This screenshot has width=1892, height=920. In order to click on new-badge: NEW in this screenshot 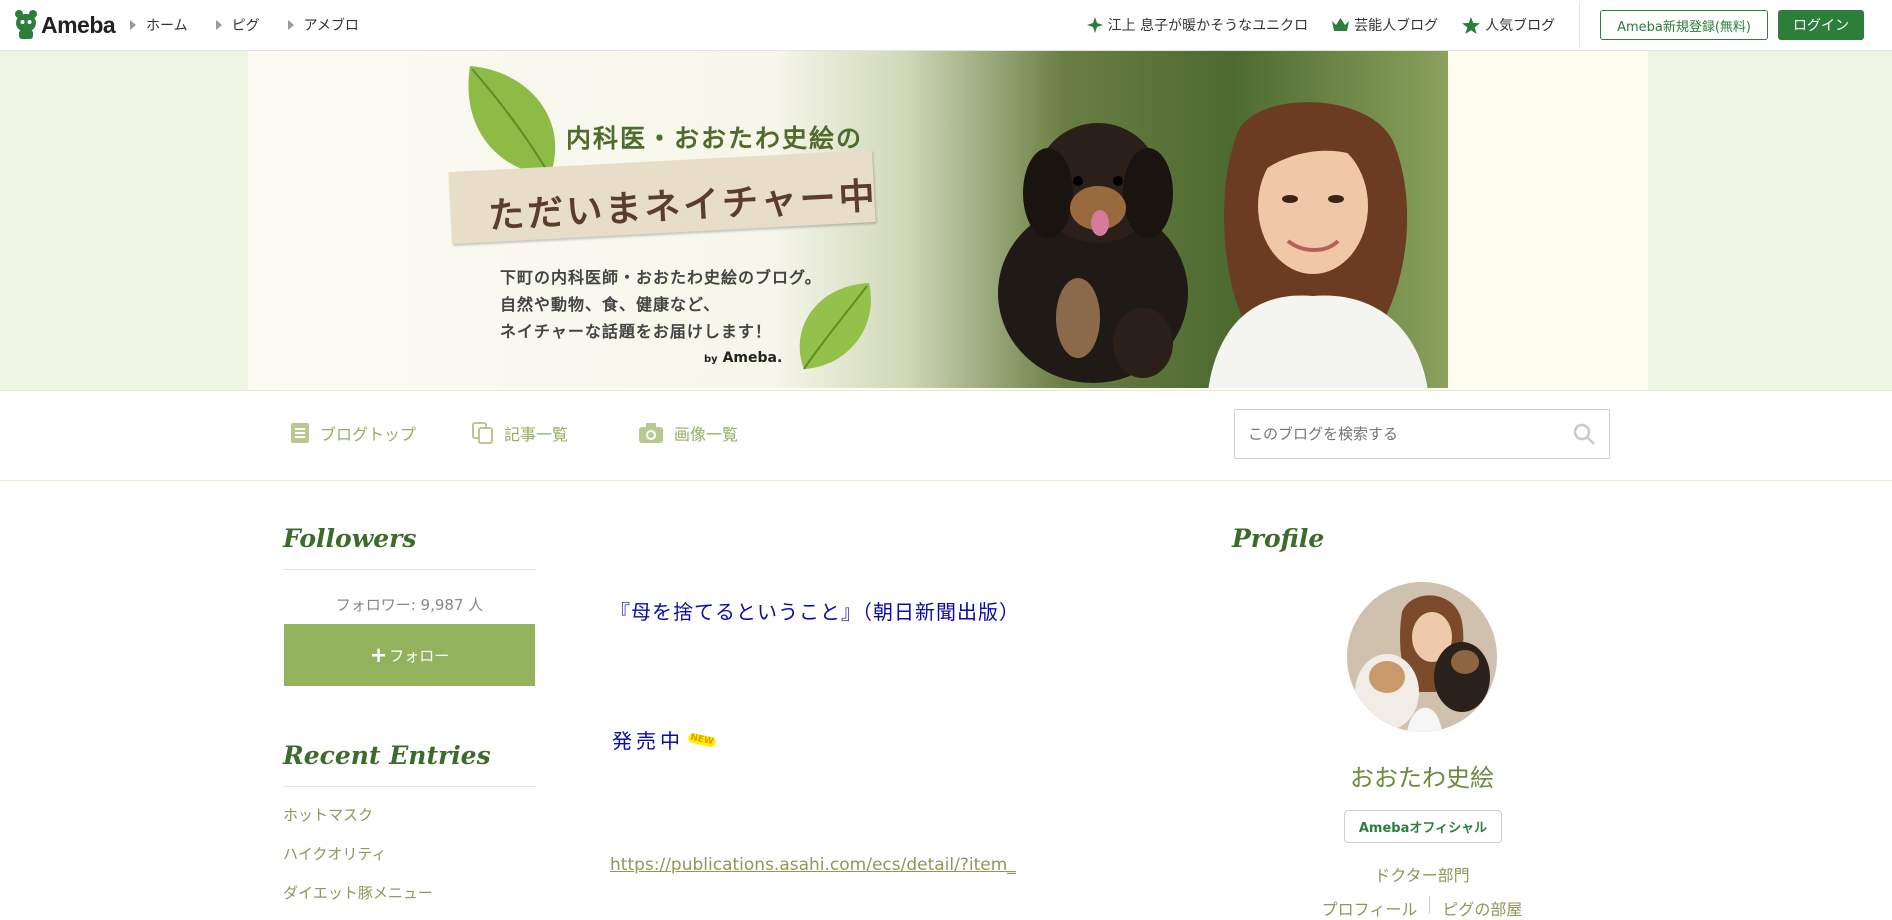, I will do `click(702, 739)`.